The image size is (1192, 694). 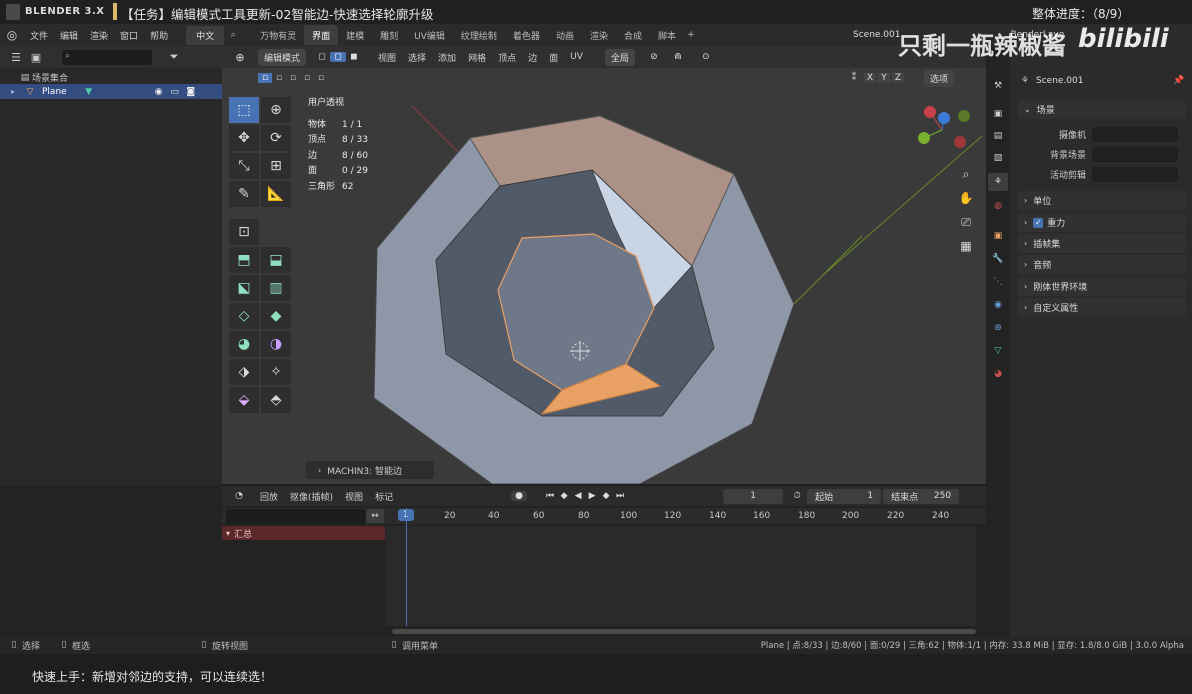 What do you see at coordinates (998, 158) in the screenshot?
I see `view-layer-tab-icon: ▧` at bounding box center [998, 158].